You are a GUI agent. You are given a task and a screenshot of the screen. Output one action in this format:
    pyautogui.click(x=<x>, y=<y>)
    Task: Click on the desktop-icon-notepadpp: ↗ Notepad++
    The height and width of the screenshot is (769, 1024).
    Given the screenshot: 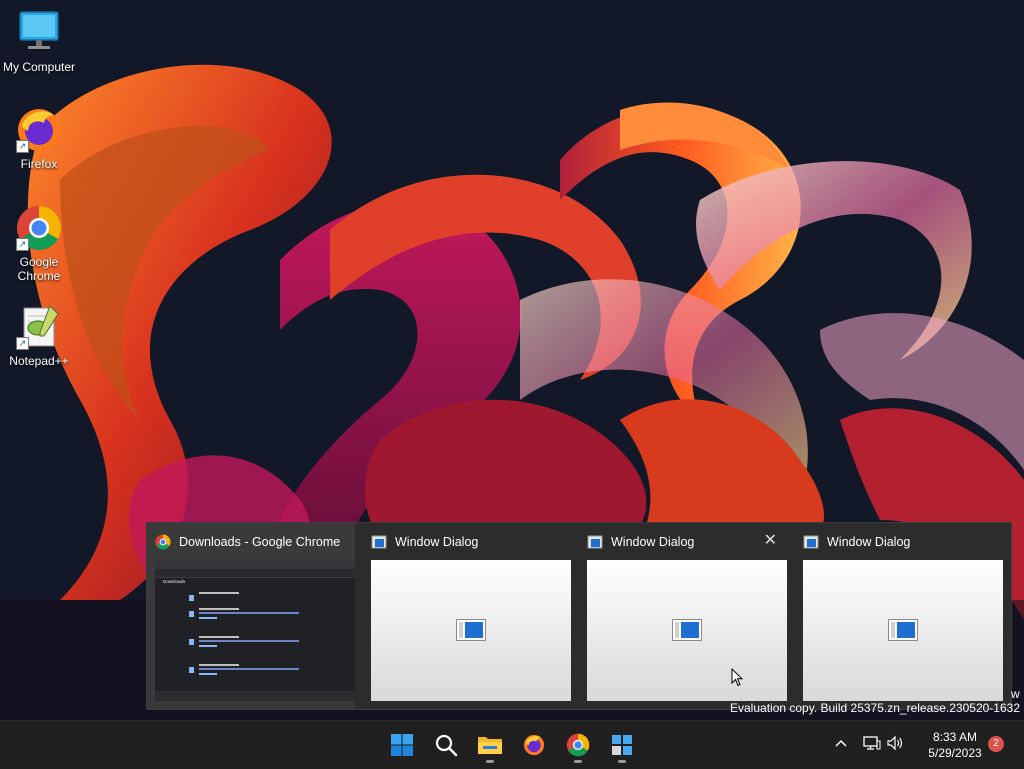 What is the action you would take?
    pyautogui.click(x=39, y=335)
    